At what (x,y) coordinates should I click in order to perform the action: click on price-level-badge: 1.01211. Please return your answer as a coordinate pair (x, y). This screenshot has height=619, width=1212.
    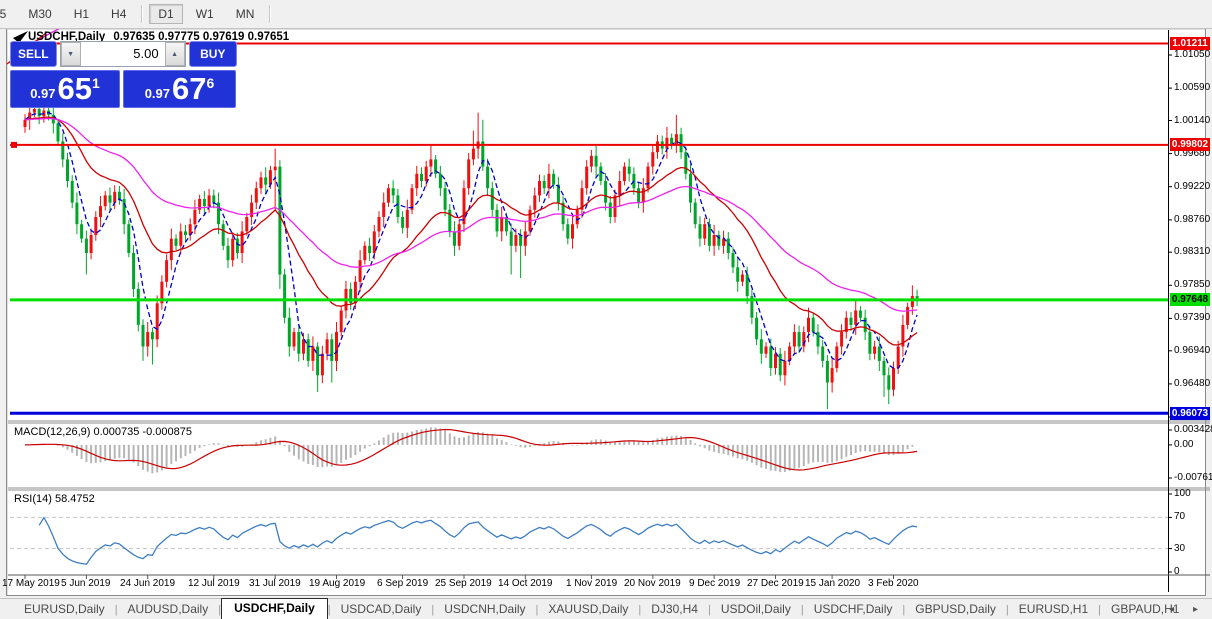
    Looking at the image, I should click on (1190, 43).